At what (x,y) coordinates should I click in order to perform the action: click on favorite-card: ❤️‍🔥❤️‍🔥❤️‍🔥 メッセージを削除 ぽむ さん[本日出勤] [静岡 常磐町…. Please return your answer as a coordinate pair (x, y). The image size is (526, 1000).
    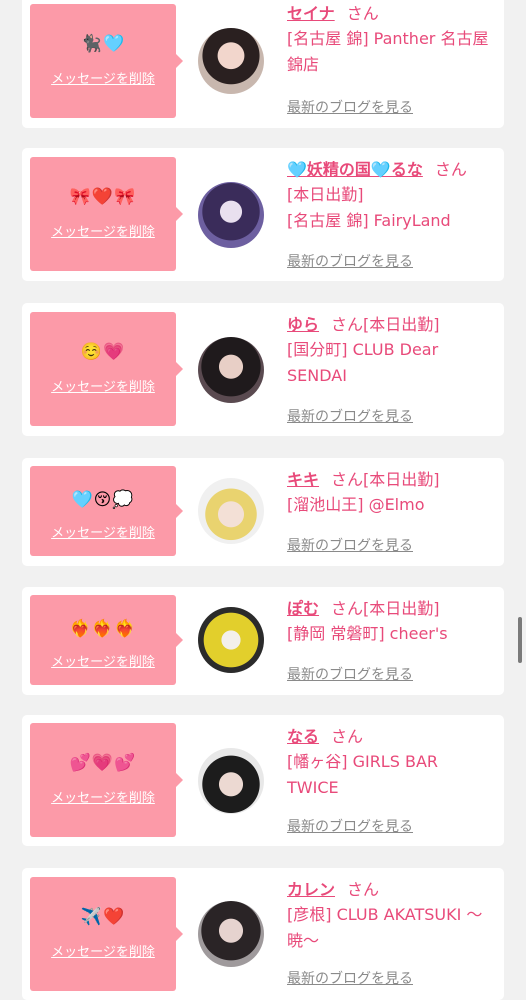
    Looking at the image, I should click on (263, 641).